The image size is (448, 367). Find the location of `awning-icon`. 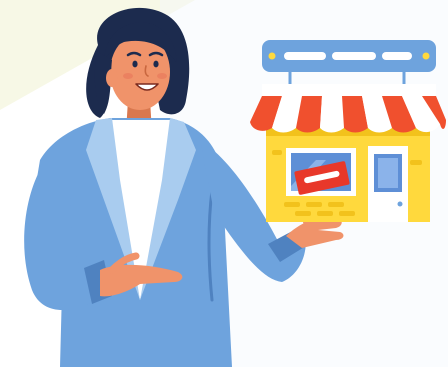

awning-icon is located at coordinates (348, 108).